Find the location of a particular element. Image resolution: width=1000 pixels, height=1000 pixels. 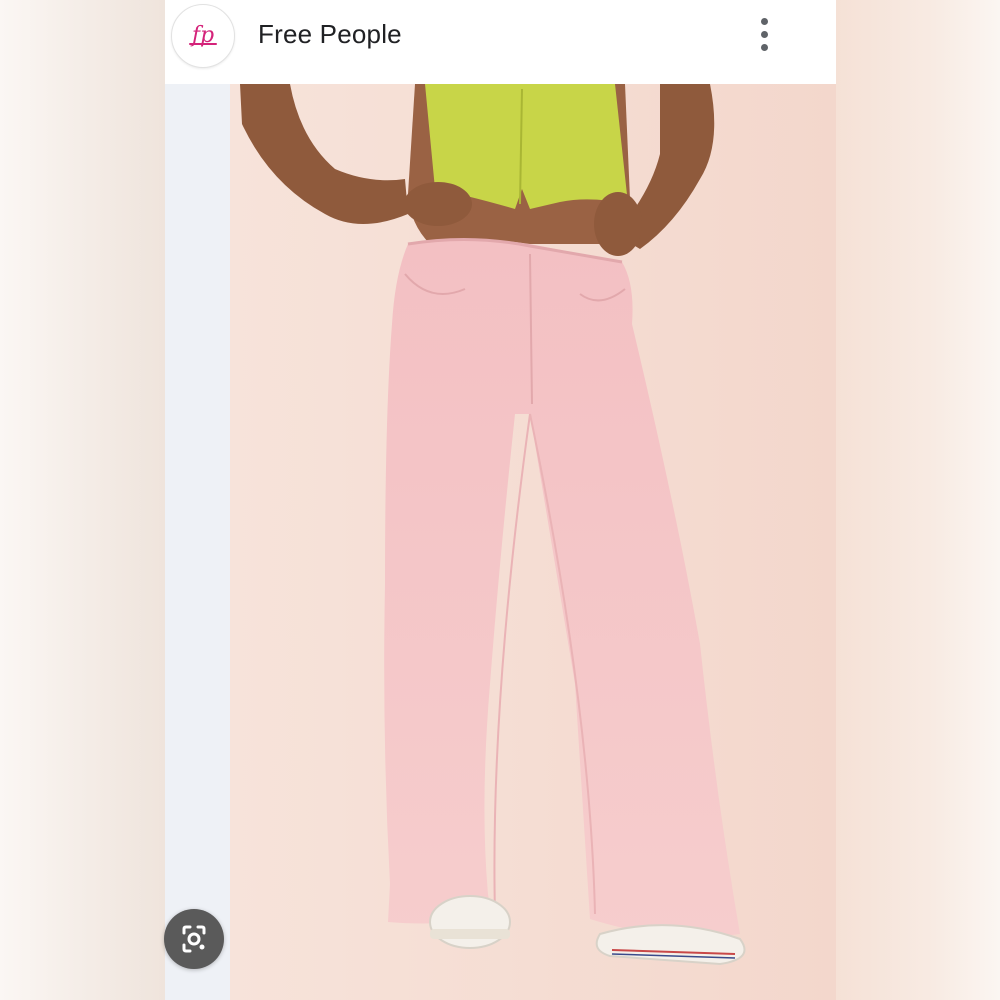

left-sneaker is located at coordinates (470, 922).